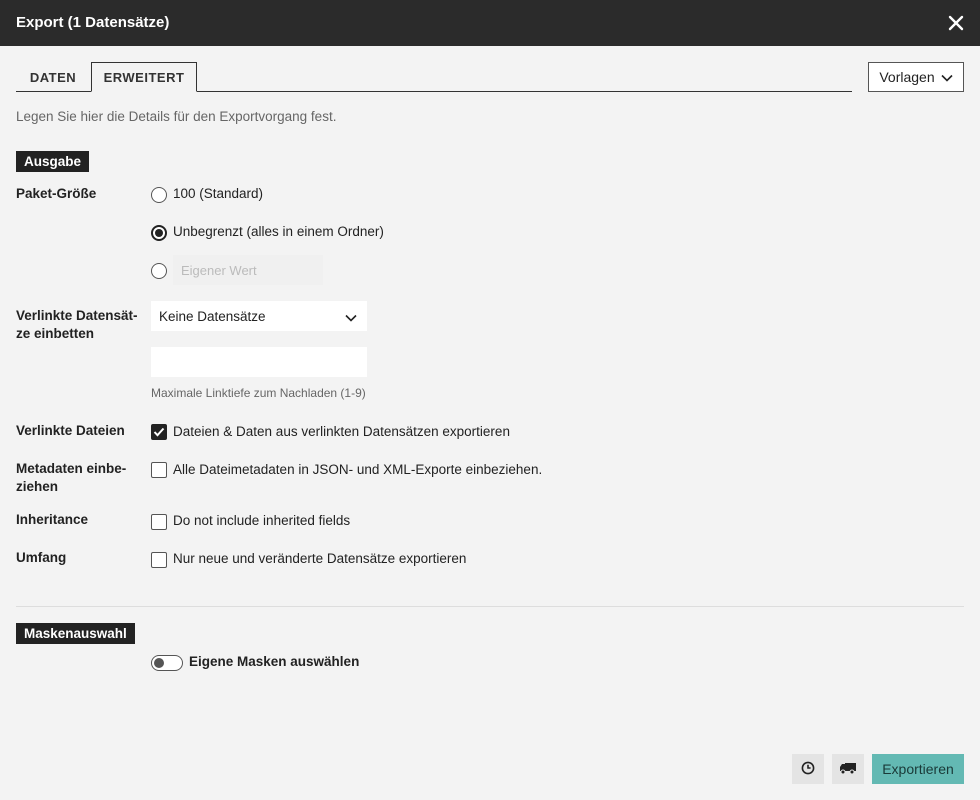 The height and width of the screenshot is (800, 980). I want to click on package-size-label: Paket-Größe, so click(56, 193).